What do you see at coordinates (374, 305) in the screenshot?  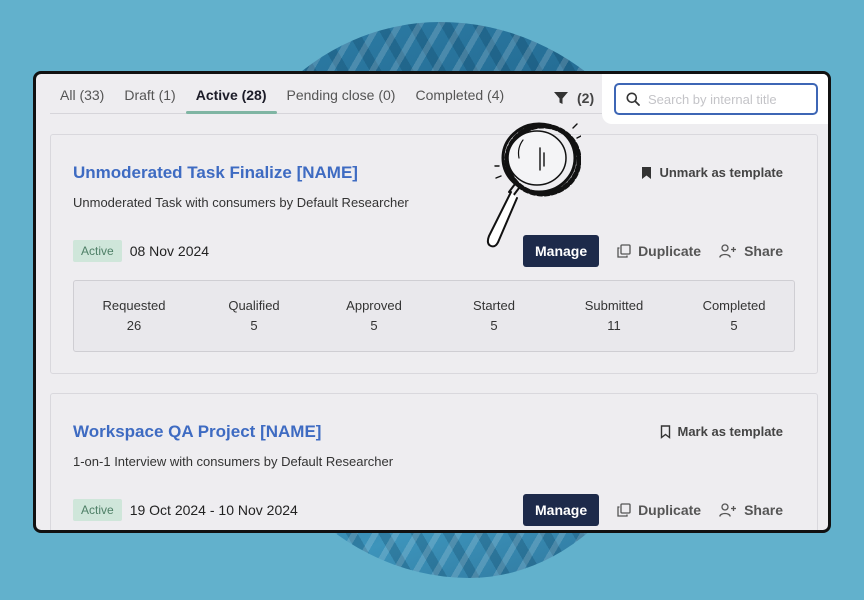 I see `stat-label: Approved` at bounding box center [374, 305].